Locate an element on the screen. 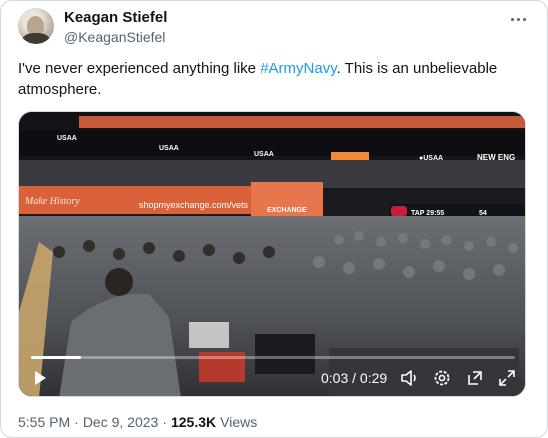 The height and width of the screenshot is (438, 548). popout-icon is located at coordinates (475, 378).